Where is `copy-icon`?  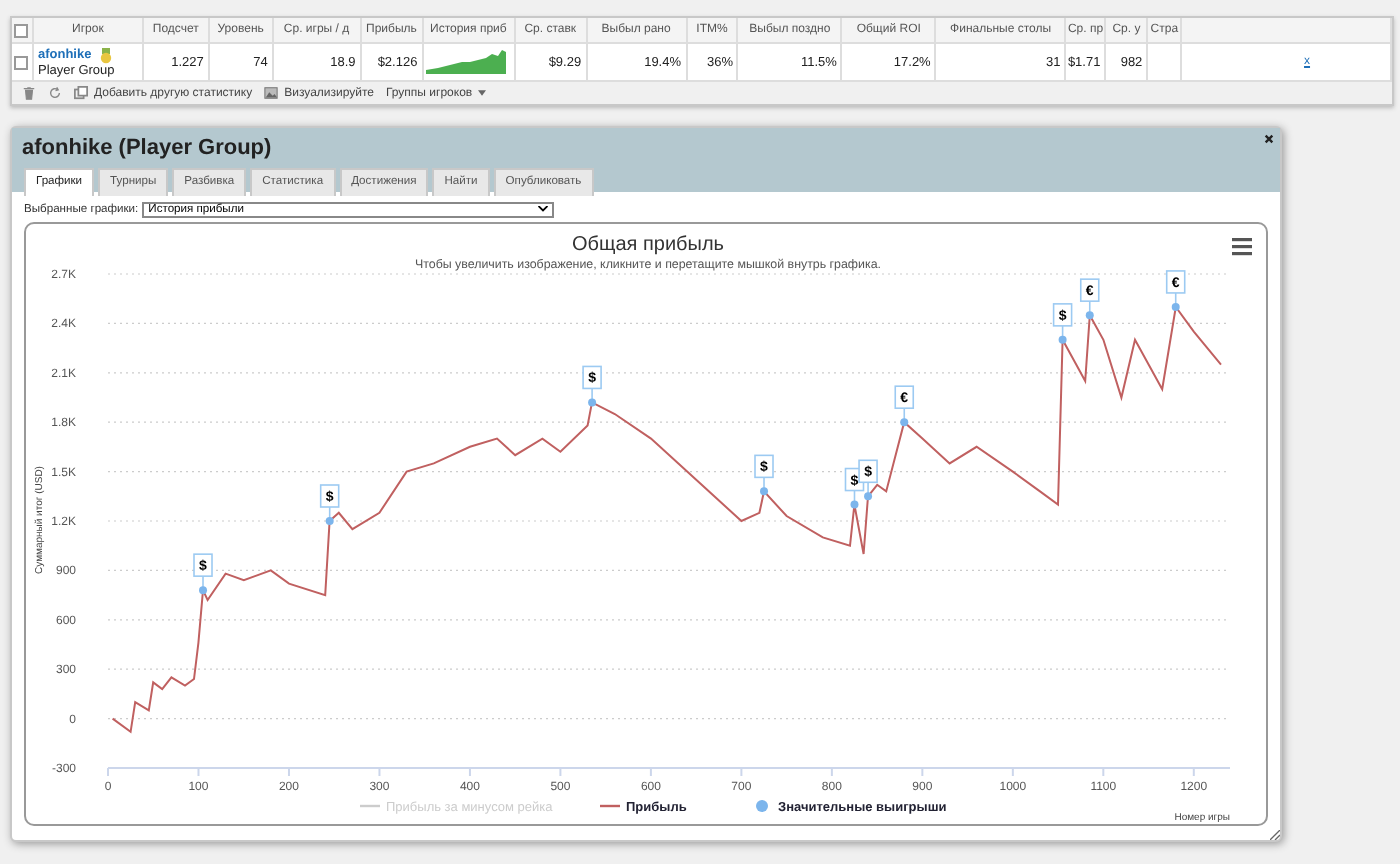
copy-icon is located at coordinates (81, 93).